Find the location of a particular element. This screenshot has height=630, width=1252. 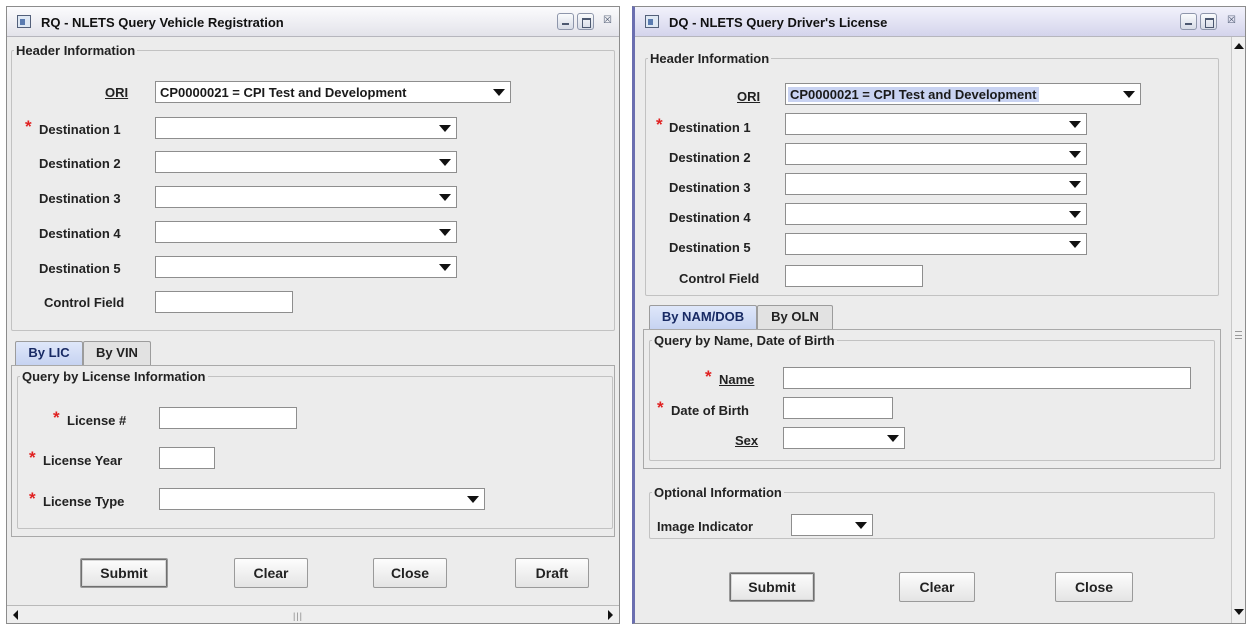

dq-name-label: Name is located at coordinates (737, 379).